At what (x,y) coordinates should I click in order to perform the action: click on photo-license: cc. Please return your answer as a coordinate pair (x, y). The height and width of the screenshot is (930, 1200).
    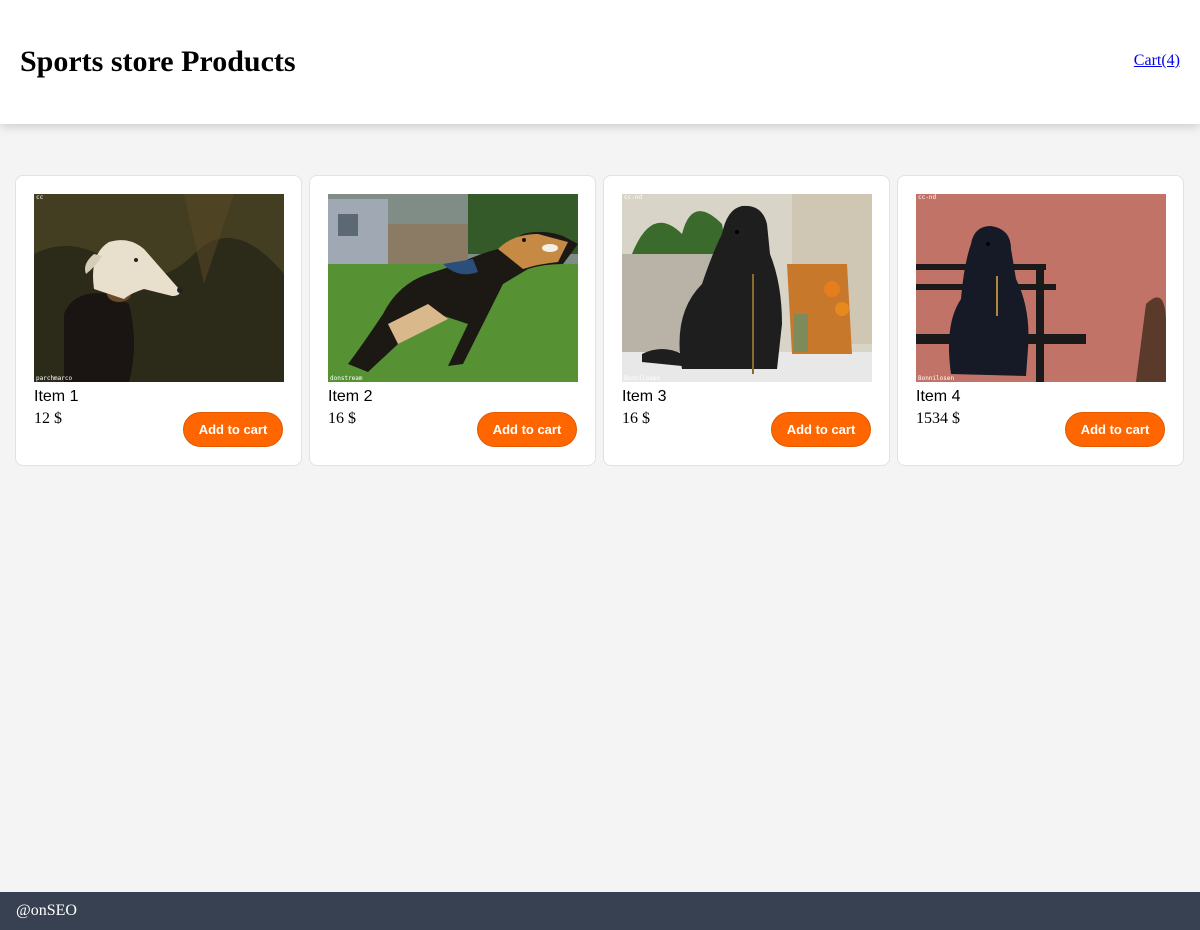
    Looking at the image, I should click on (40, 197).